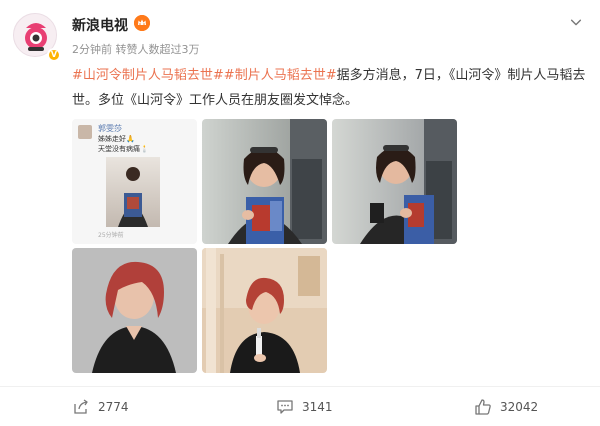  What do you see at coordinates (111, 235) in the screenshot?
I see `phone-footer: 25分钟前` at bounding box center [111, 235].